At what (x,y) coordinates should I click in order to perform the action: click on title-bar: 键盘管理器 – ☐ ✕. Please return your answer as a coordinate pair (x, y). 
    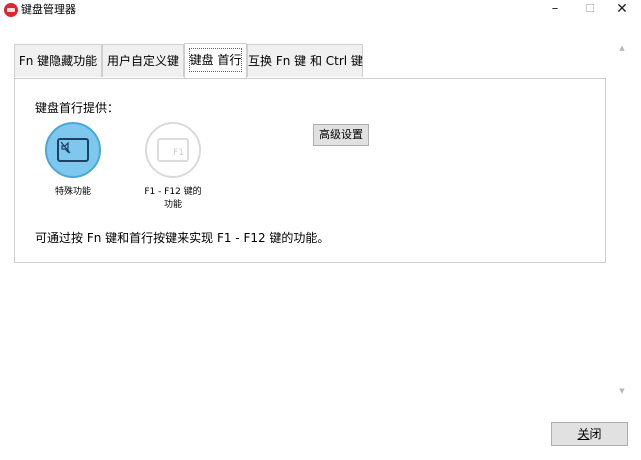
    Looking at the image, I should click on (320, 10).